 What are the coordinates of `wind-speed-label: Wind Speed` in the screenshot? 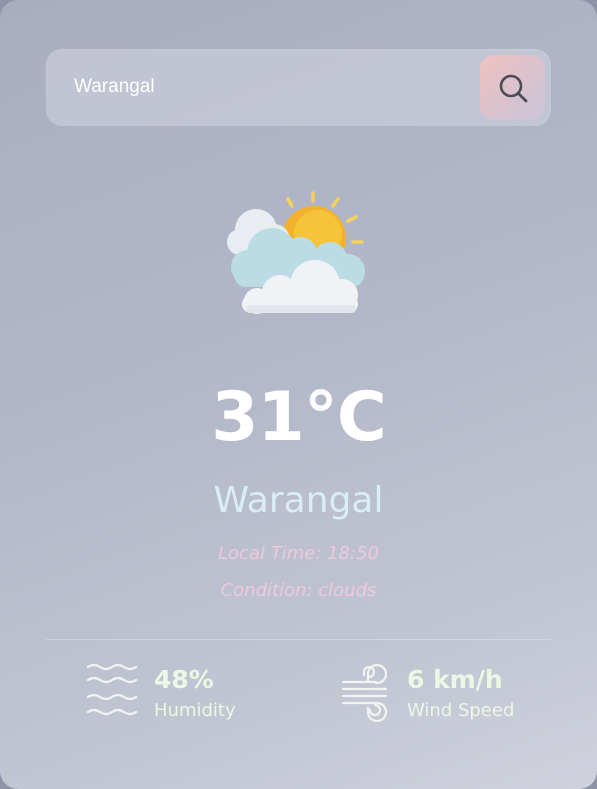 It's located at (461, 710).